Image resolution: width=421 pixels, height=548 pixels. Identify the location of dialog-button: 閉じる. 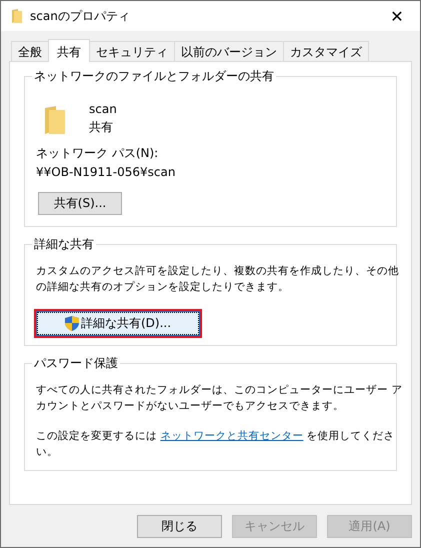
(179, 526).